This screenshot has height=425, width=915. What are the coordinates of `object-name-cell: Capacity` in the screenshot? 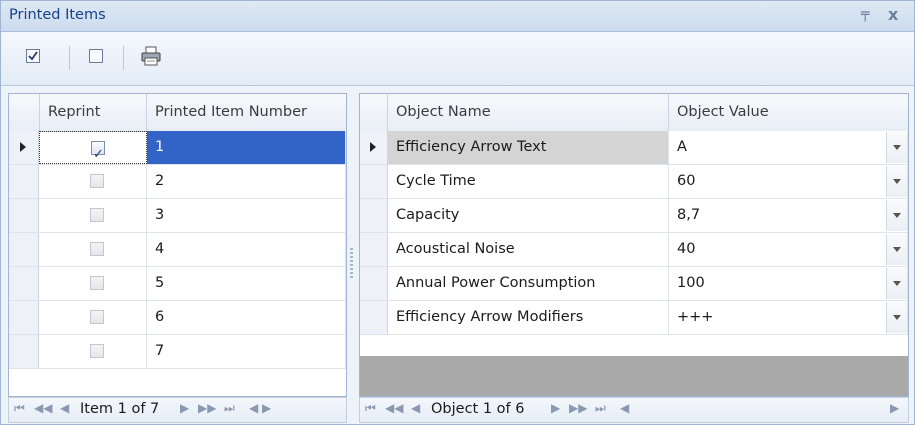 It's located at (528, 215).